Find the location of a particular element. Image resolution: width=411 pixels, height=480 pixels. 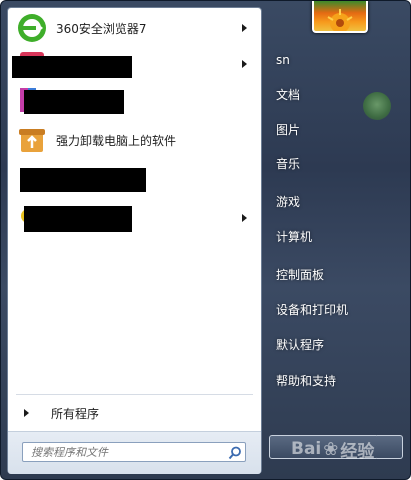

360-browser-icon is located at coordinates (32, 28).